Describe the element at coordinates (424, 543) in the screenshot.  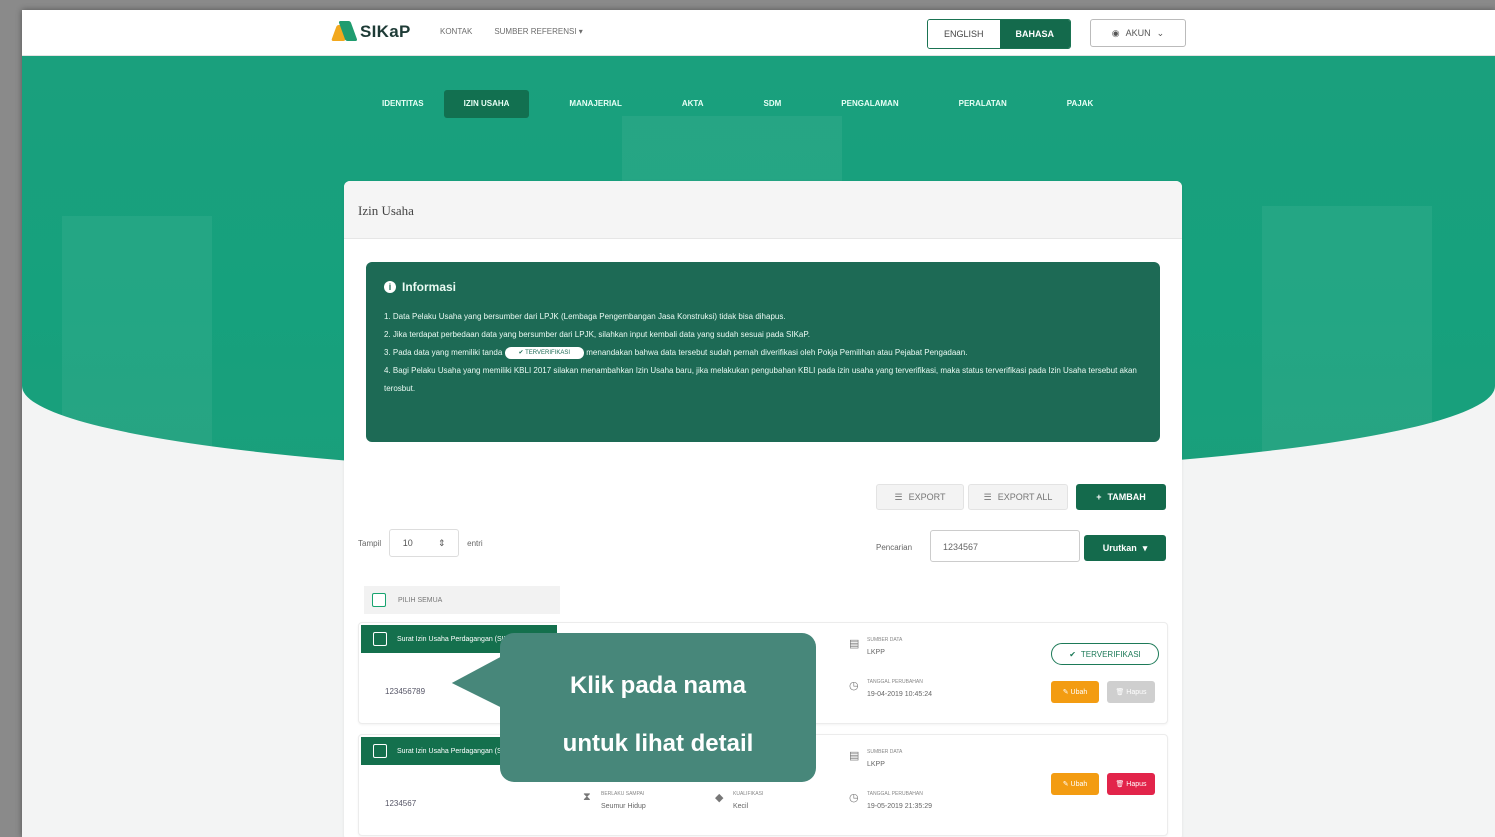
I see `entries-select: 10 ⇕` at that location.